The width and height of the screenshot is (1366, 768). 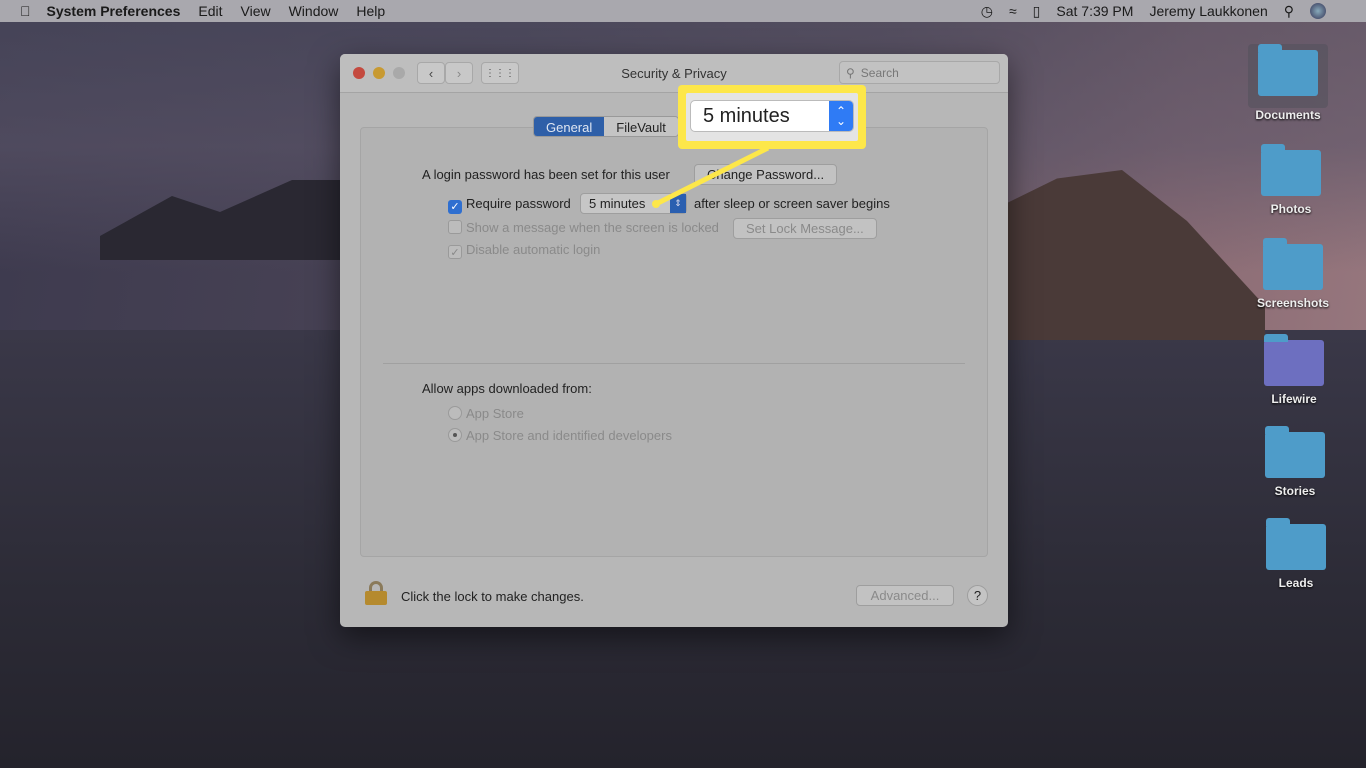 I want to click on desktop-folder-documents: Documents, so click(x=1288, y=83).